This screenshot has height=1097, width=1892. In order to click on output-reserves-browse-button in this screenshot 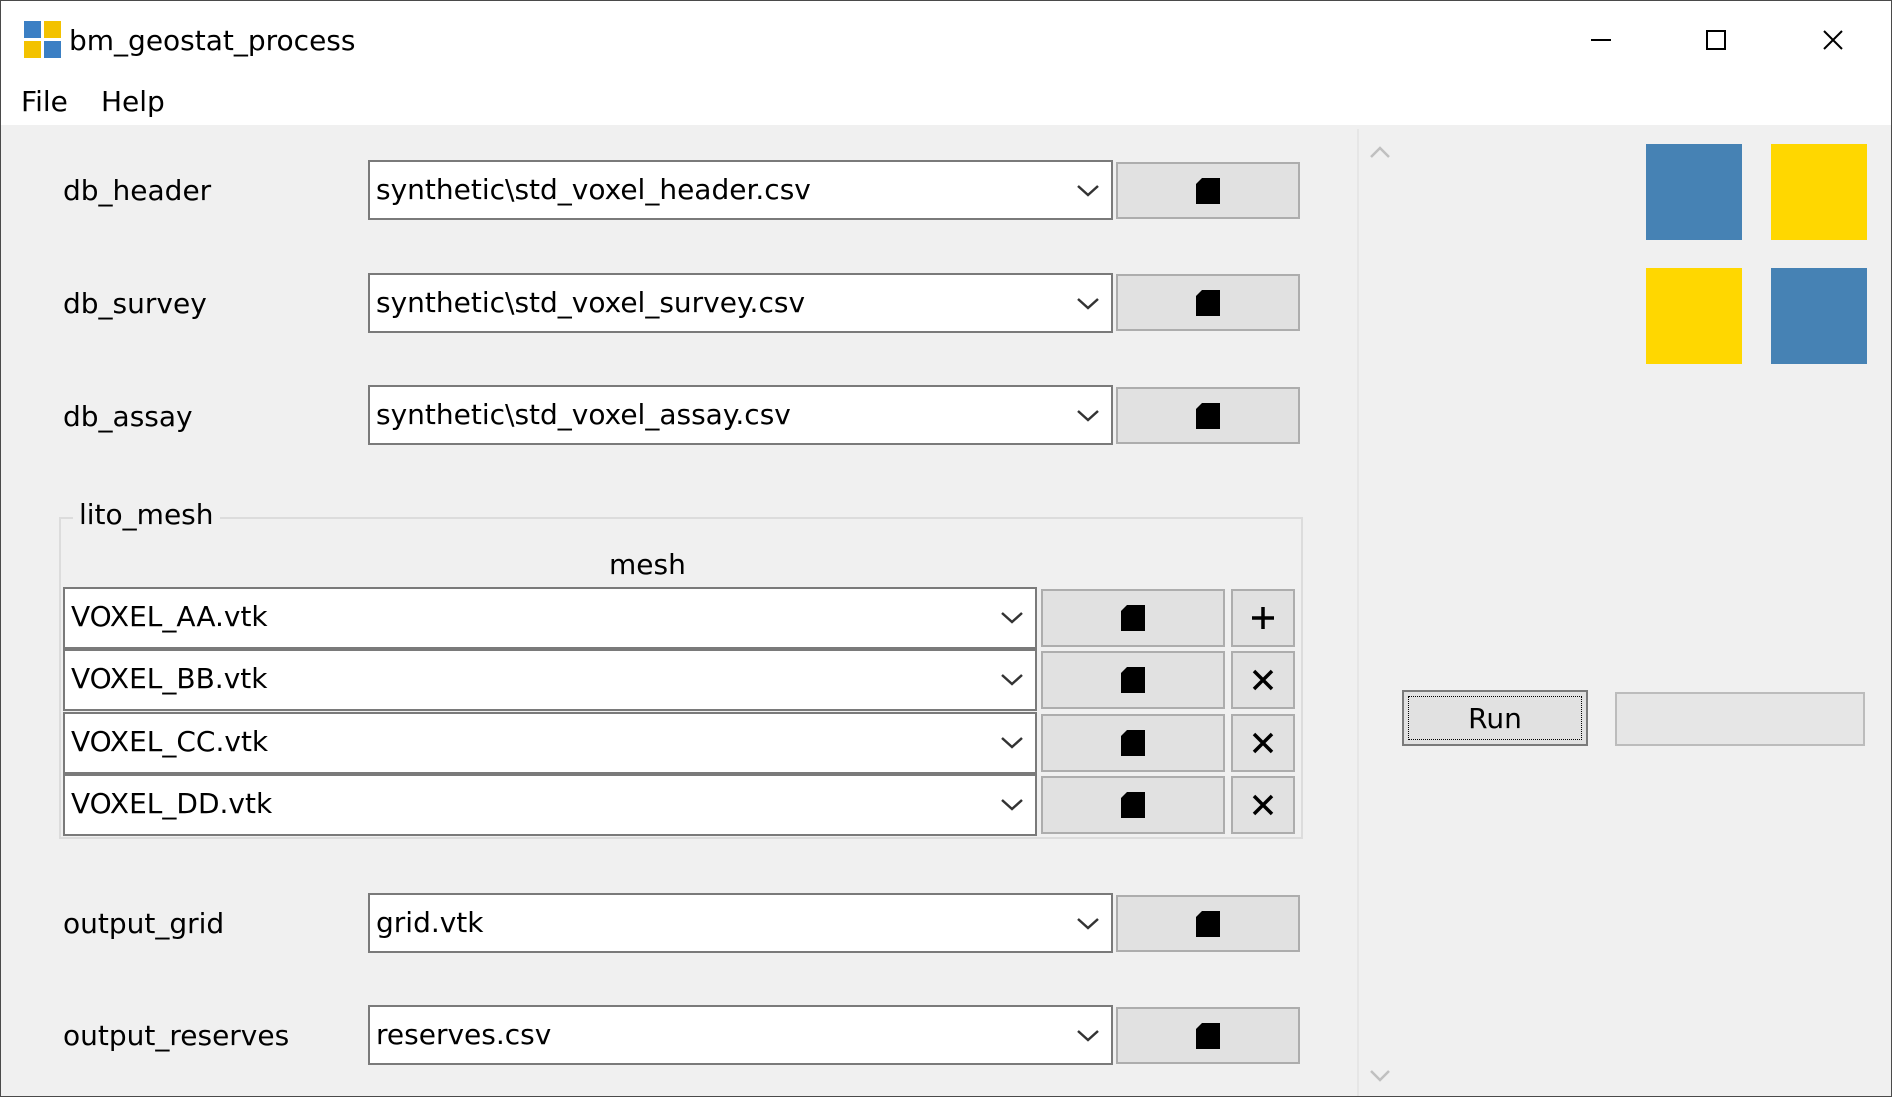, I will do `click(1208, 1035)`.